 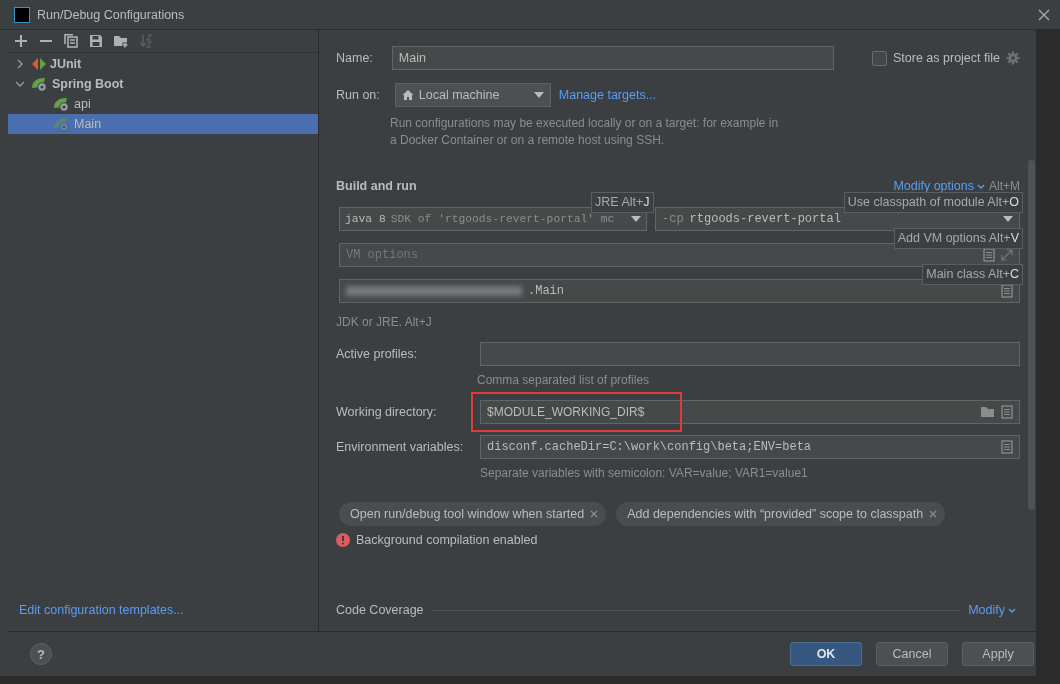 I want to click on working-directory-label: Working directory:, so click(x=387, y=412).